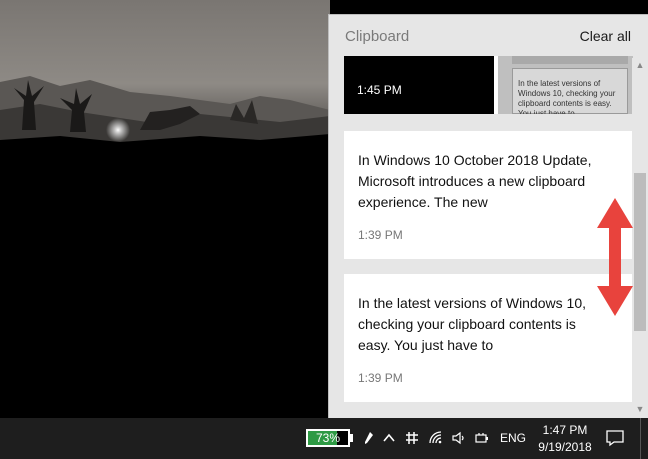  What do you see at coordinates (389, 438) in the screenshot?
I see `chevron-up-icon` at bounding box center [389, 438].